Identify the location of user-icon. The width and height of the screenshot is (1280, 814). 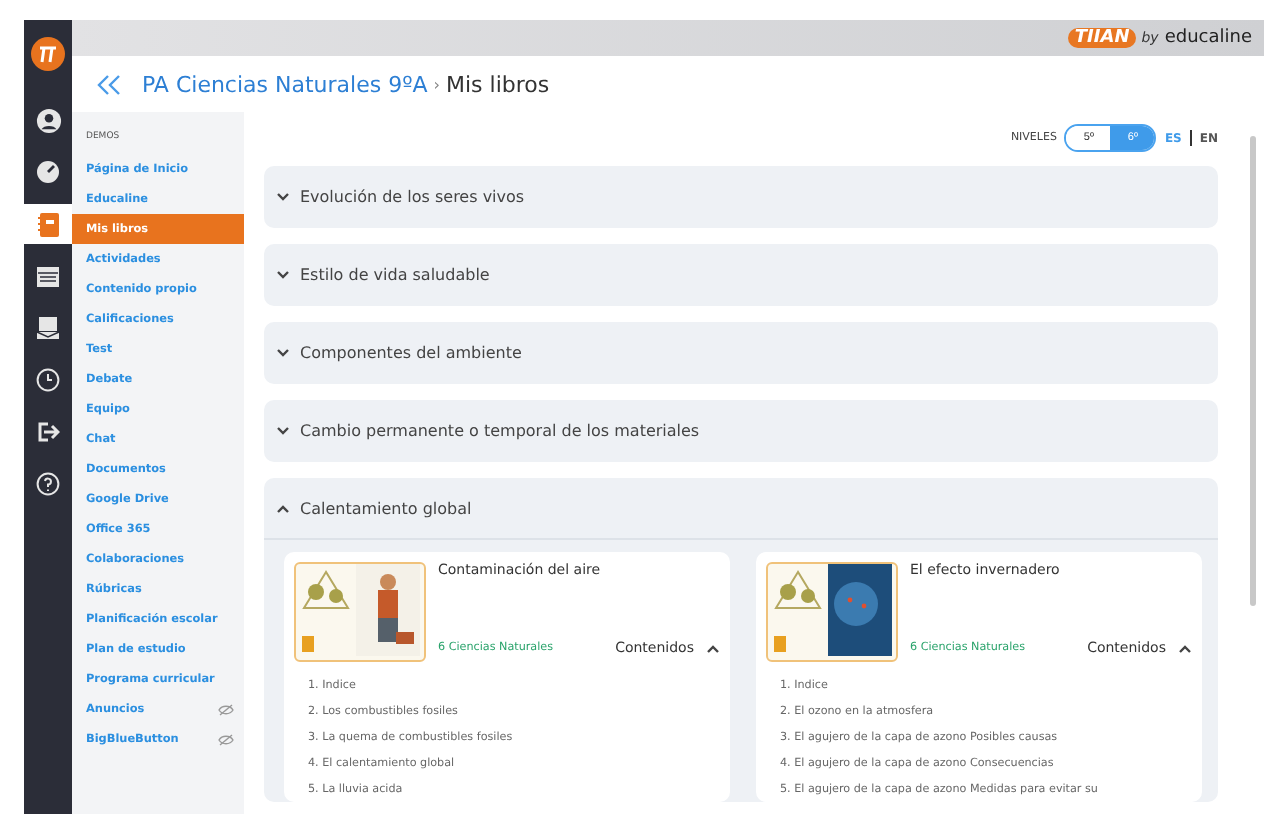
(48, 120).